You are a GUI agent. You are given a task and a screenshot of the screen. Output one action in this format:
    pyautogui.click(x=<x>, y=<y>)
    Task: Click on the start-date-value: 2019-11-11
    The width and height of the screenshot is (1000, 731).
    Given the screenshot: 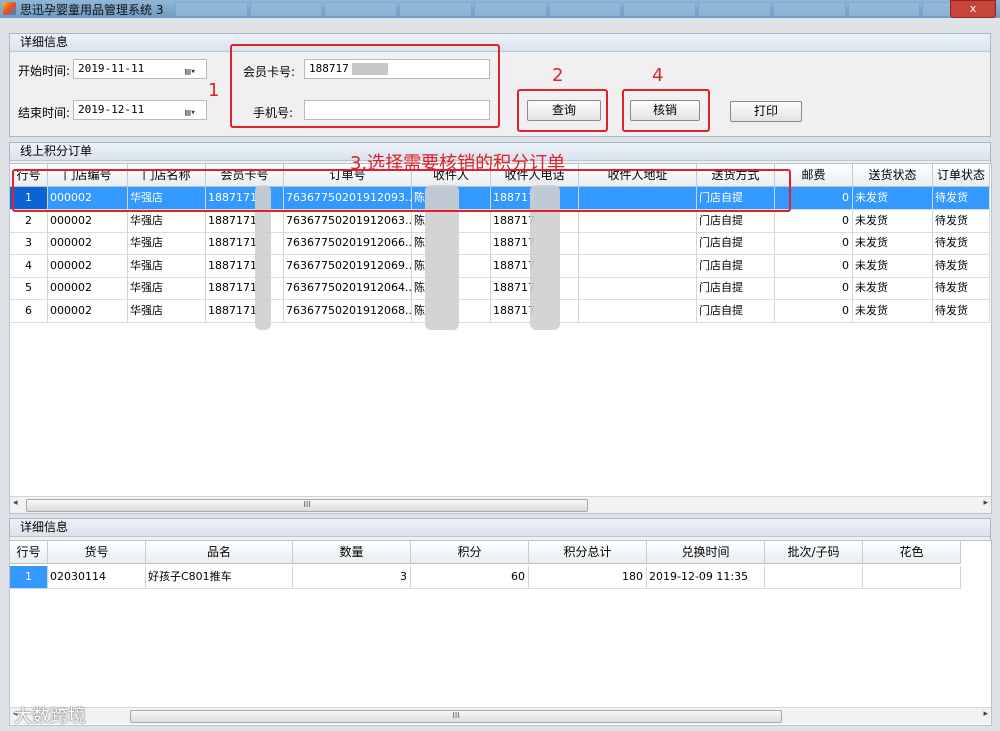 What is the action you would take?
    pyautogui.click(x=111, y=68)
    